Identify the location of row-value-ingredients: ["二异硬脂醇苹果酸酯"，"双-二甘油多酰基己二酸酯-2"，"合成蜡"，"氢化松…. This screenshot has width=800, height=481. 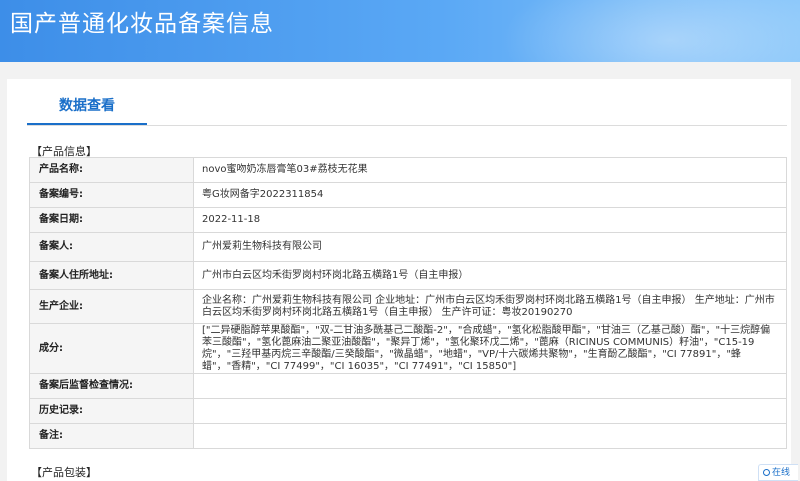
(490, 348).